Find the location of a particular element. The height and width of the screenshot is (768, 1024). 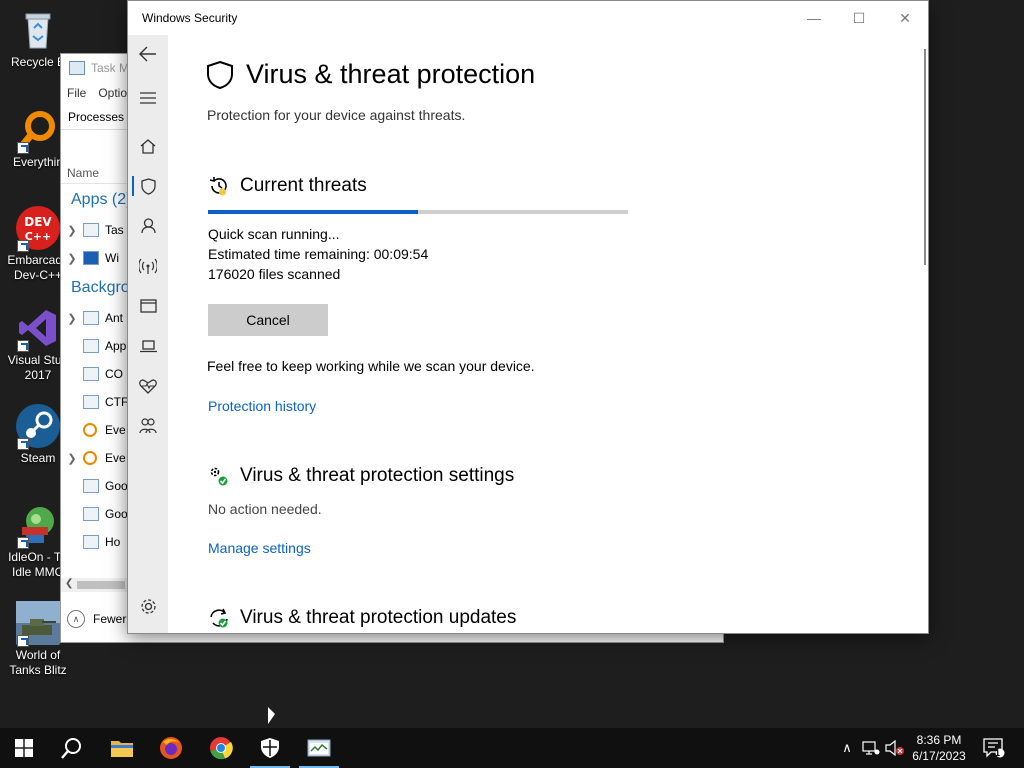

home-icon is located at coordinates (148, 146).